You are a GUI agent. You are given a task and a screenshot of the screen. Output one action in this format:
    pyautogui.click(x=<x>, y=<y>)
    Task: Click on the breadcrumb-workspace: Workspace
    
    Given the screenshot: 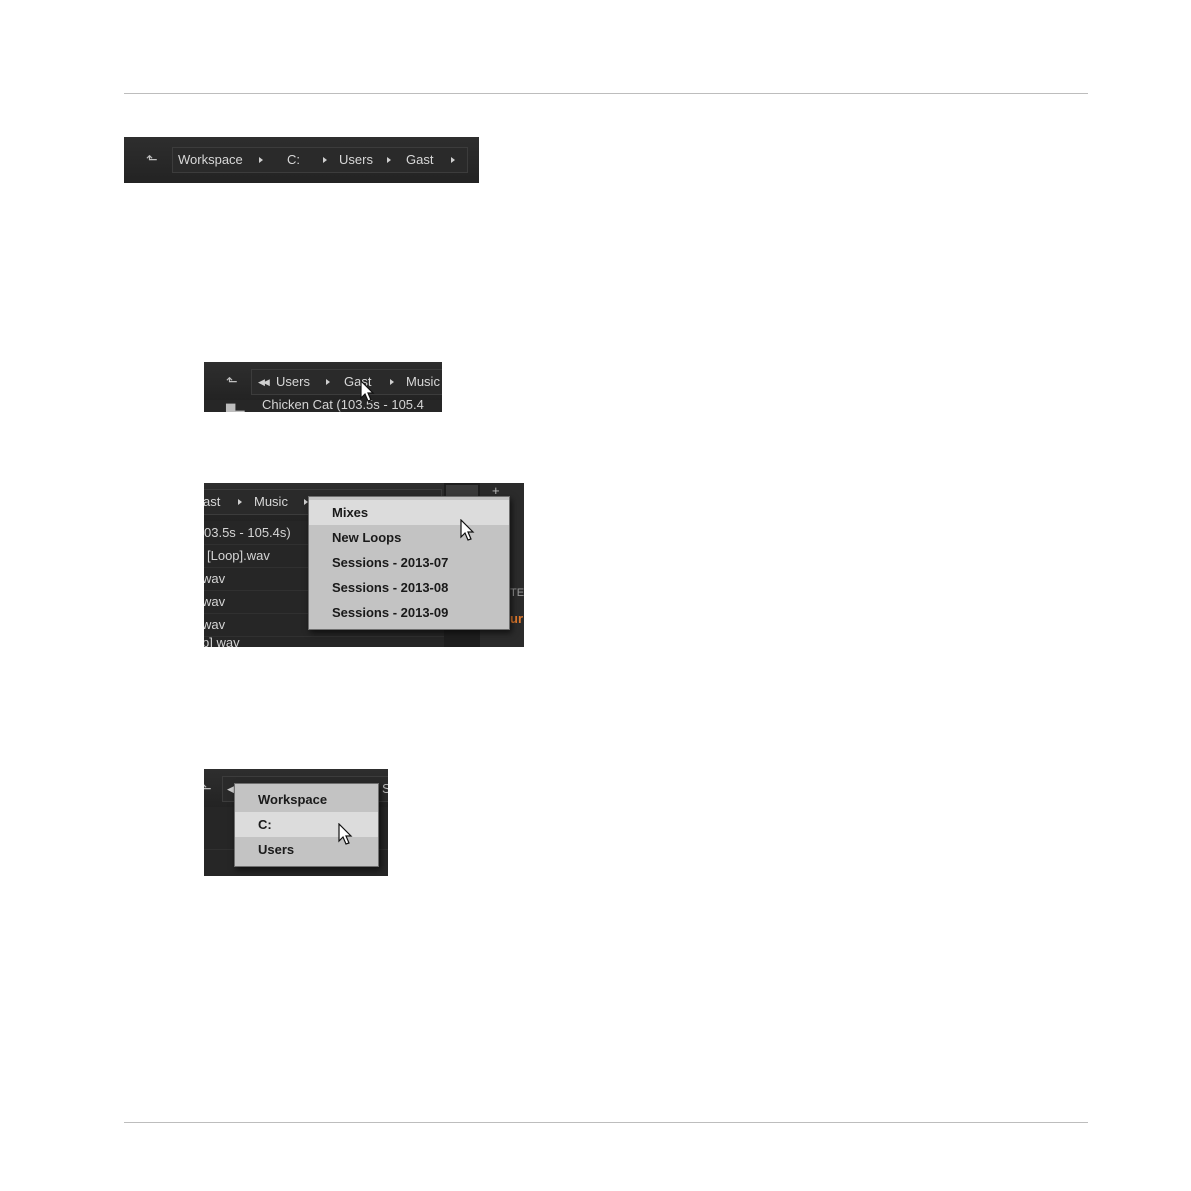 What is the action you would take?
    pyautogui.click(x=210, y=160)
    